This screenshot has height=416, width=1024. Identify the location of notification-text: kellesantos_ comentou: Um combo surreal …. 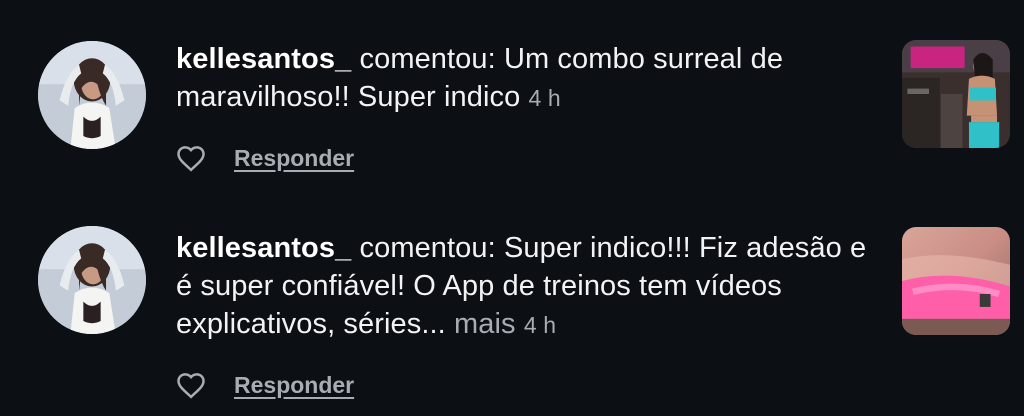
(526, 78).